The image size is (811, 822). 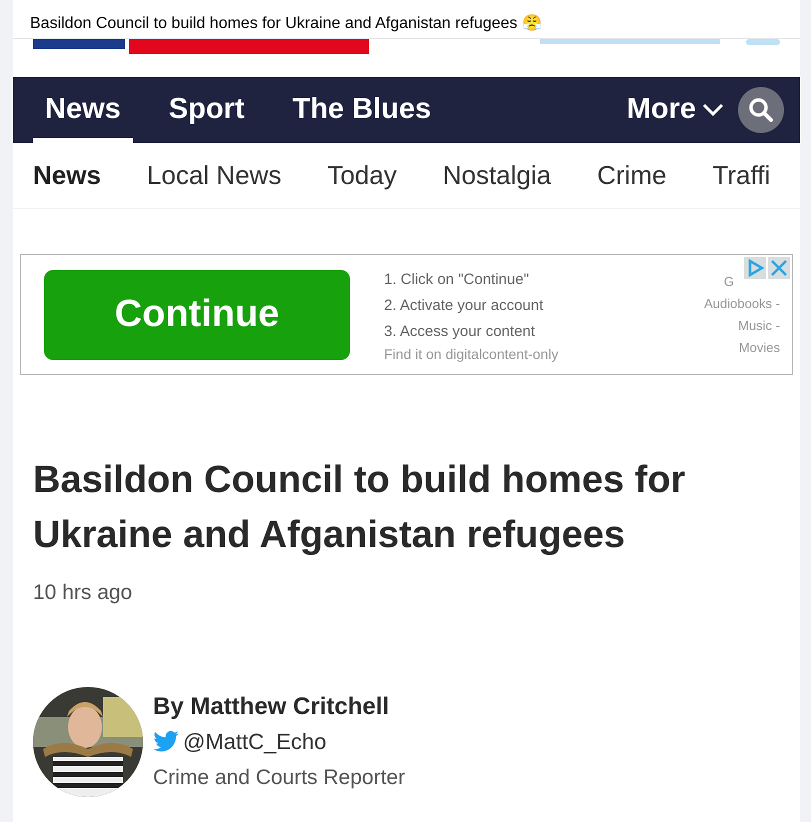 I want to click on post-text: Basildon Council to build homes for Ukraine and Afganistan refugees 😤, so click(x=286, y=23).